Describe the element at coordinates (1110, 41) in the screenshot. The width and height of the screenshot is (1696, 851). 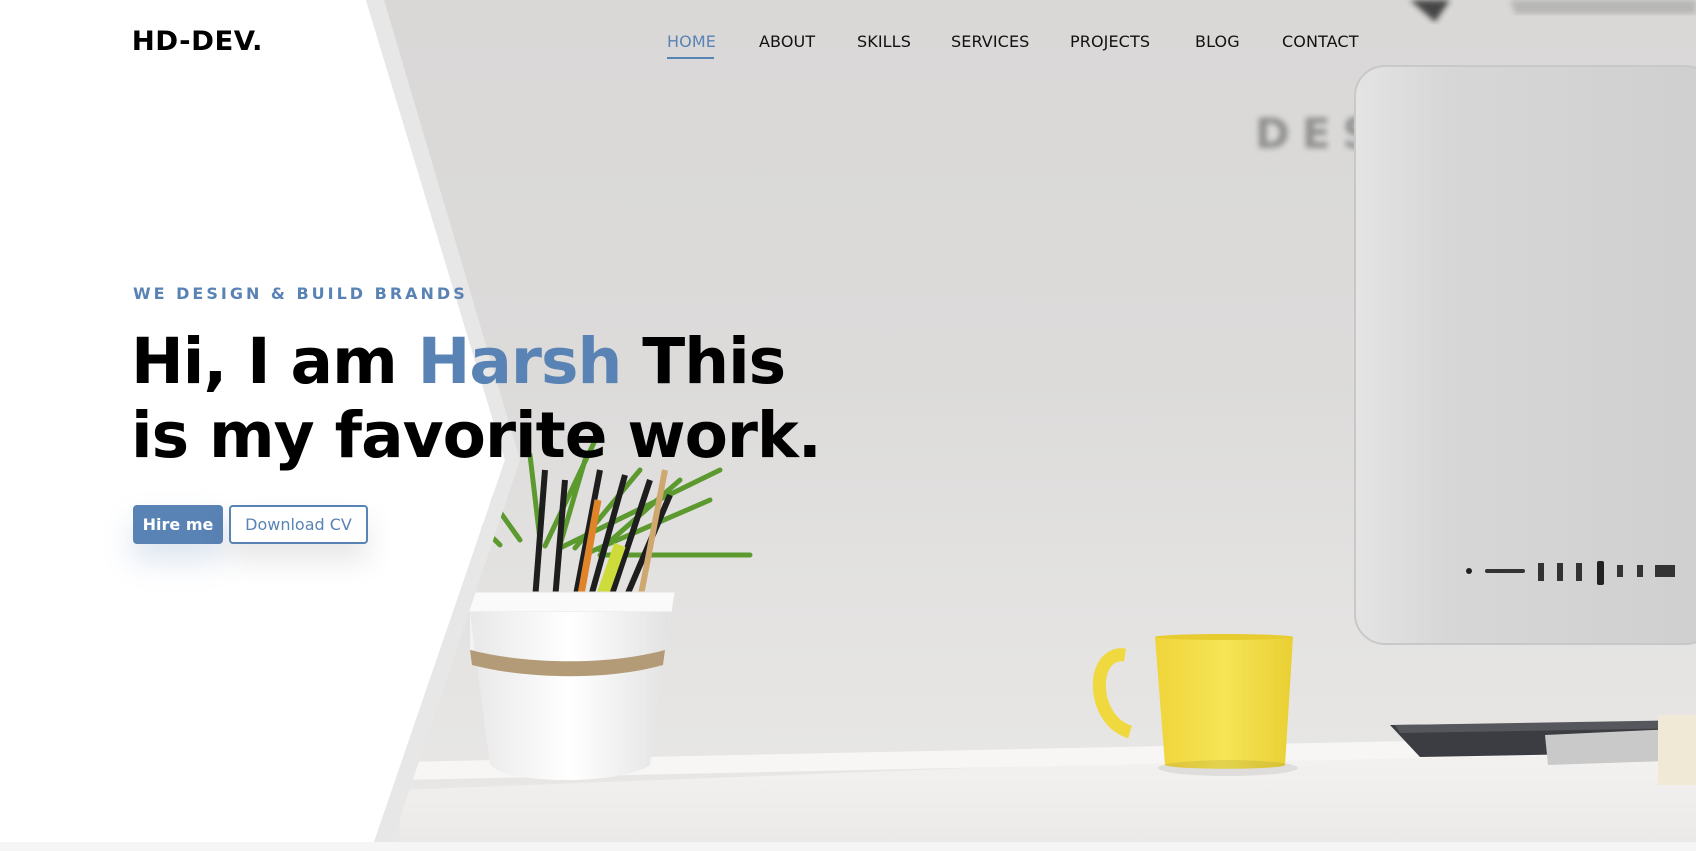
I see `nav-item-projects: PROJECTS` at that location.